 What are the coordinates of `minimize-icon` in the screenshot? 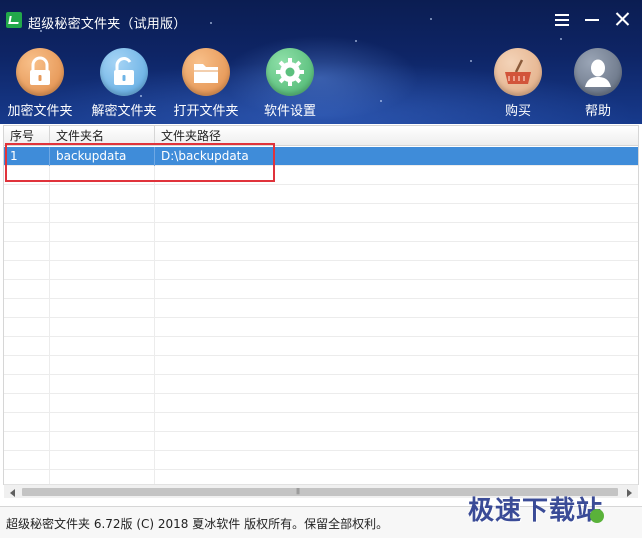 It's located at (592, 19).